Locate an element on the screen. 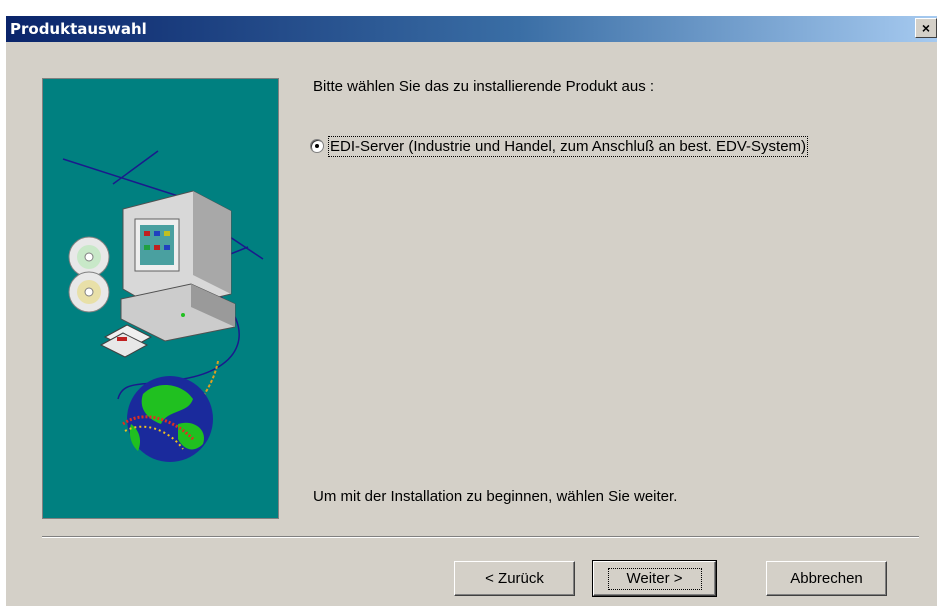 This screenshot has width=937, height=606. next-button: Weiter > is located at coordinates (654, 578).